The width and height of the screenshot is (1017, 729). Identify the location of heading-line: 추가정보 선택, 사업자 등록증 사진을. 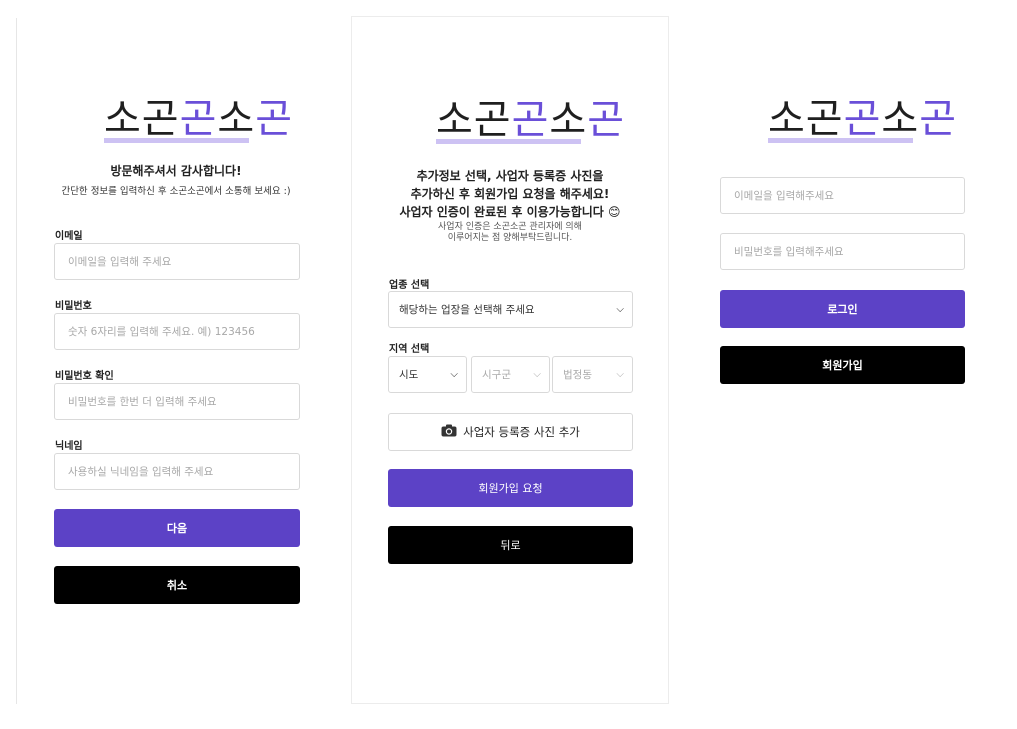
(510, 176).